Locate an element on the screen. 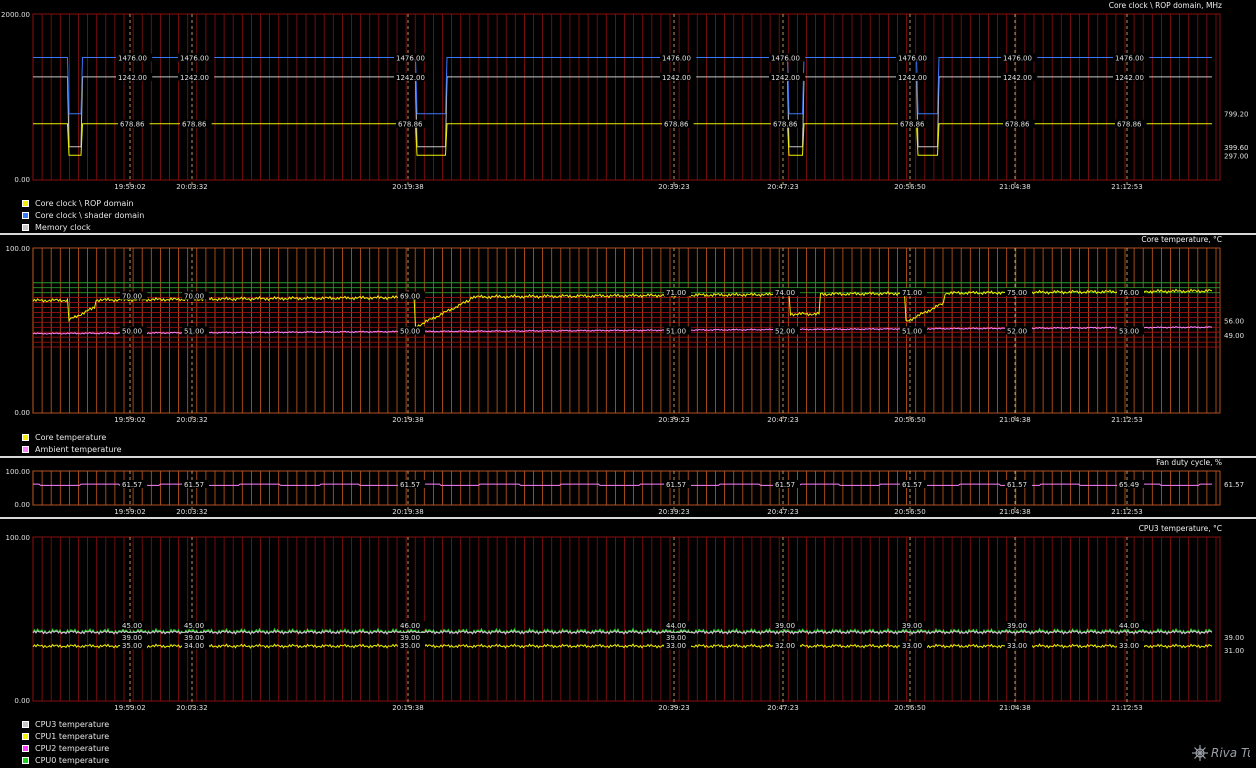 The image size is (1256, 768). cpu-mid-label: 39.00 is located at coordinates (194, 638).